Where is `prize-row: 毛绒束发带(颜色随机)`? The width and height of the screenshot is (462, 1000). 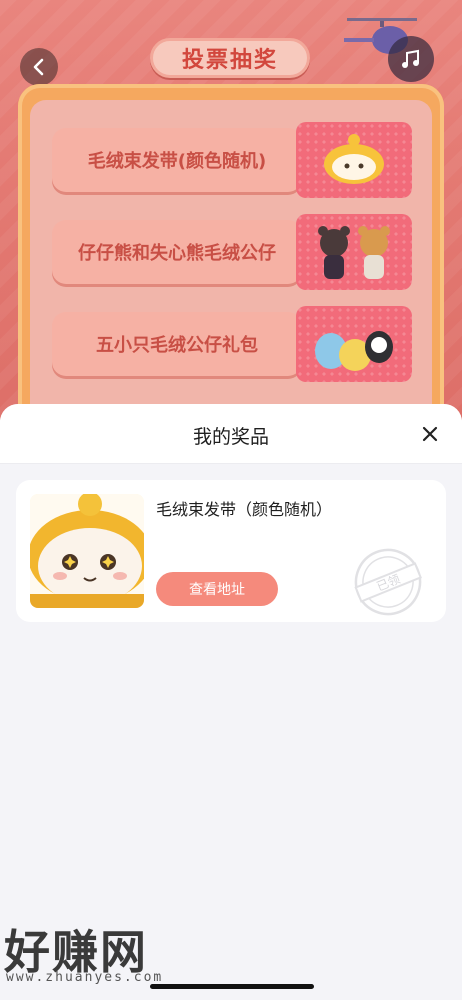 prize-row: 毛绒束发带(颜色随机) is located at coordinates (232, 161).